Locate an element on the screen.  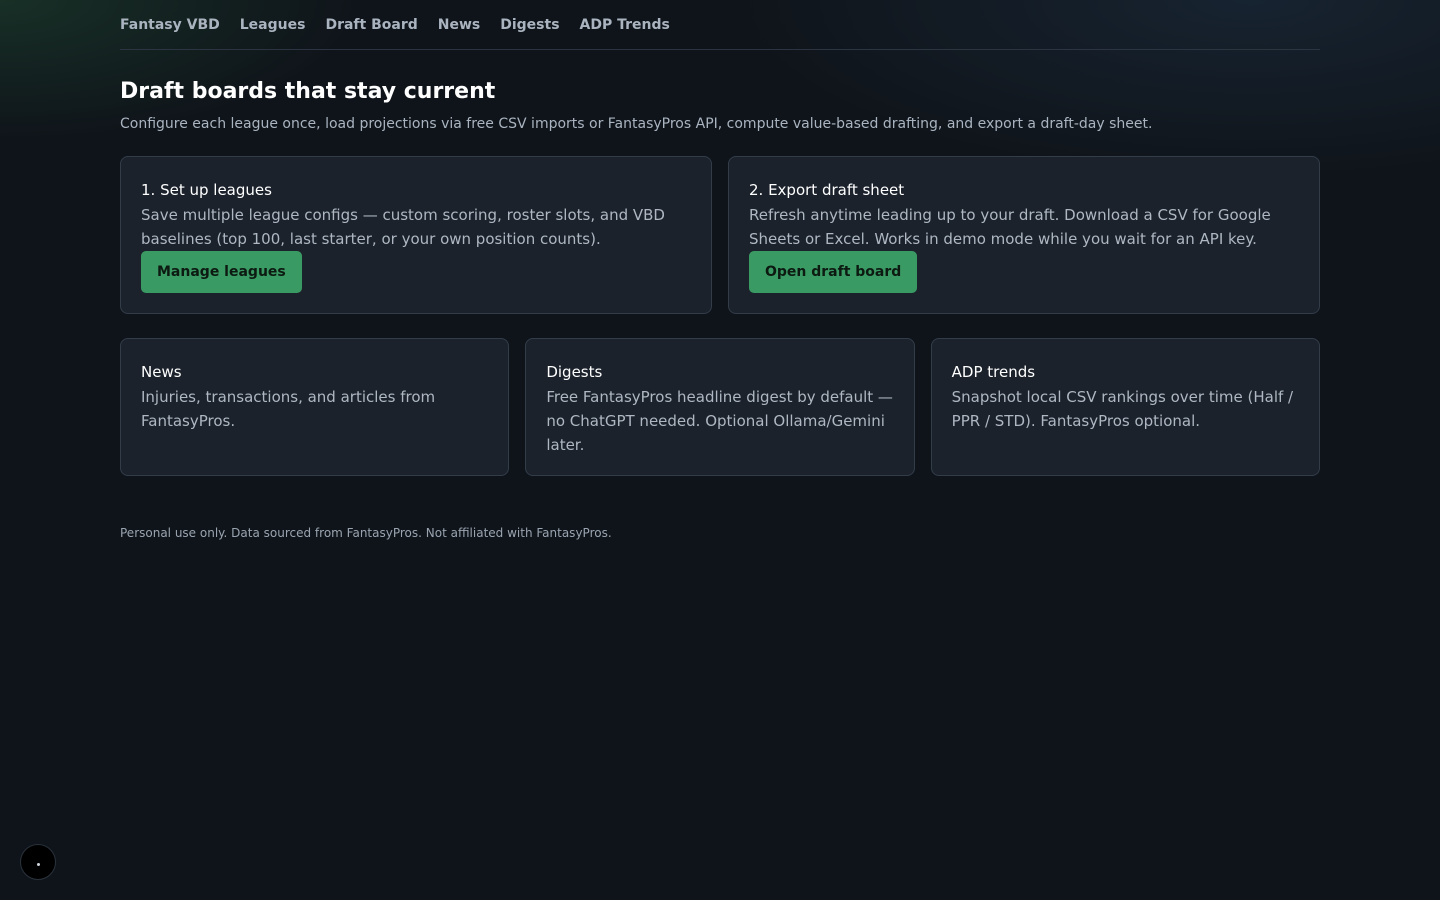
nav-brand-fantasy-vbd: Fantasy VBD is located at coordinates (170, 25).